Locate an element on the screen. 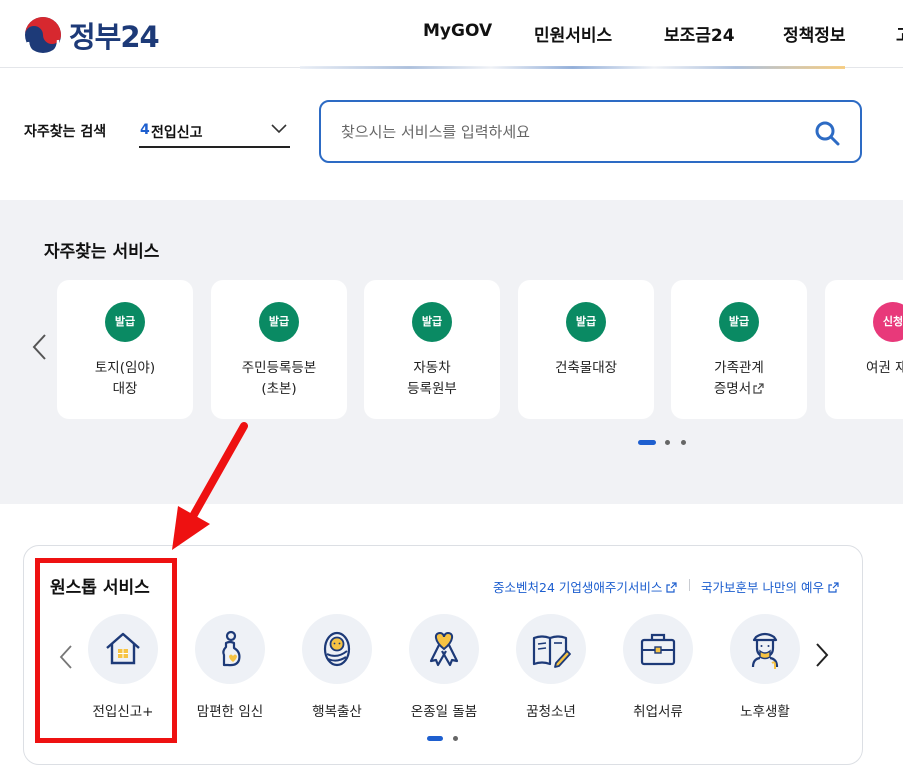  ribbon-heart-icon is located at coordinates (444, 649).